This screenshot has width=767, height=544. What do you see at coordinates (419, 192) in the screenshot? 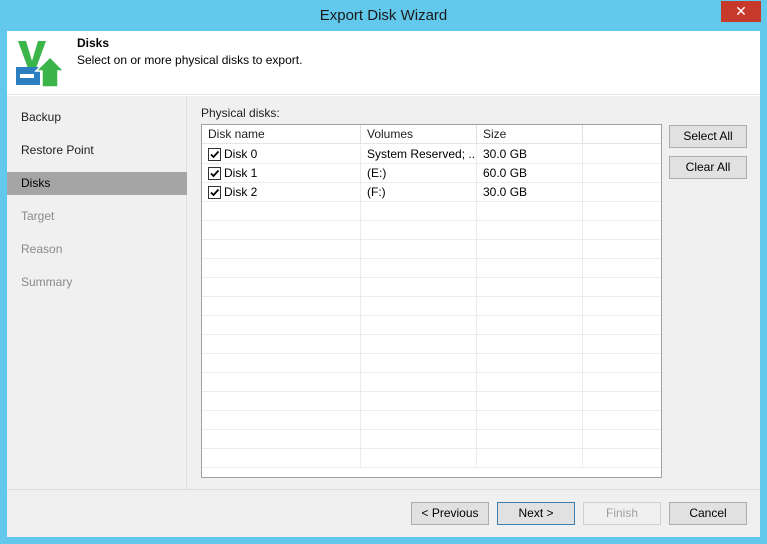
I see `volumes-cell: (F:)` at bounding box center [419, 192].